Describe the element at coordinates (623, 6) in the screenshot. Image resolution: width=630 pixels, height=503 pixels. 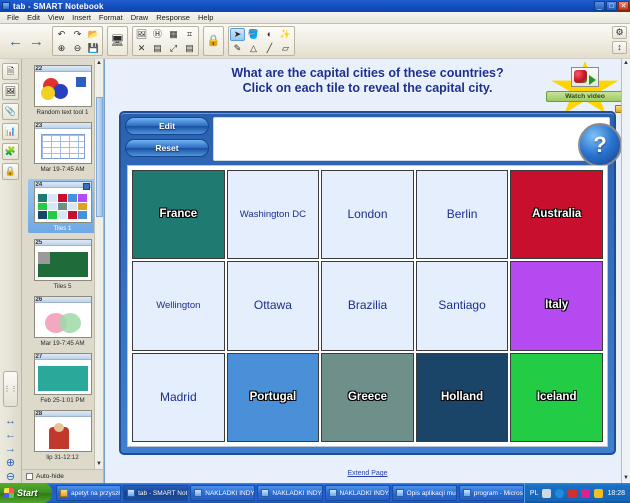
I see `close-button: ✕` at that location.